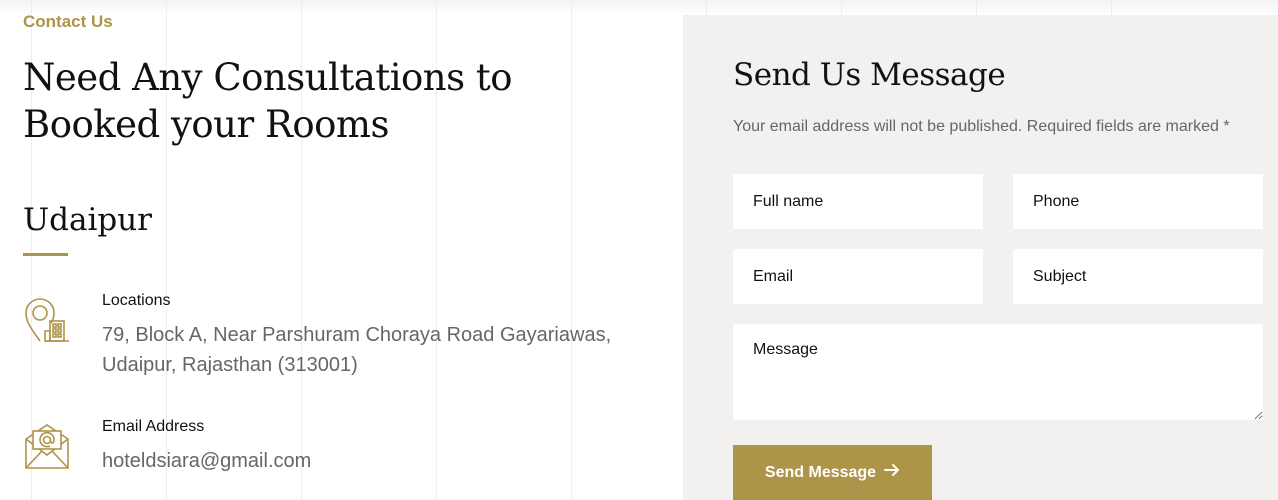  I want to click on phone-input, so click(1138, 201).